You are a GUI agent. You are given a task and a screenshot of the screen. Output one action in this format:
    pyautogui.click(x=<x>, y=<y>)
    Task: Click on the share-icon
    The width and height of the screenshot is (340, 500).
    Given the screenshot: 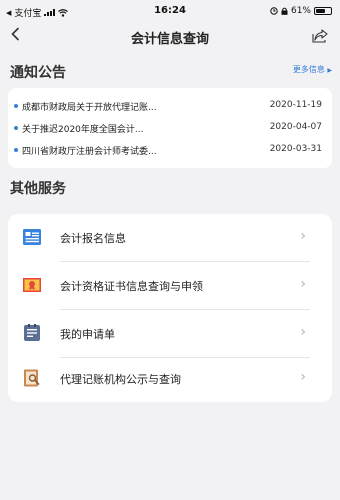 What is the action you would take?
    pyautogui.click(x=320, y=36)
    